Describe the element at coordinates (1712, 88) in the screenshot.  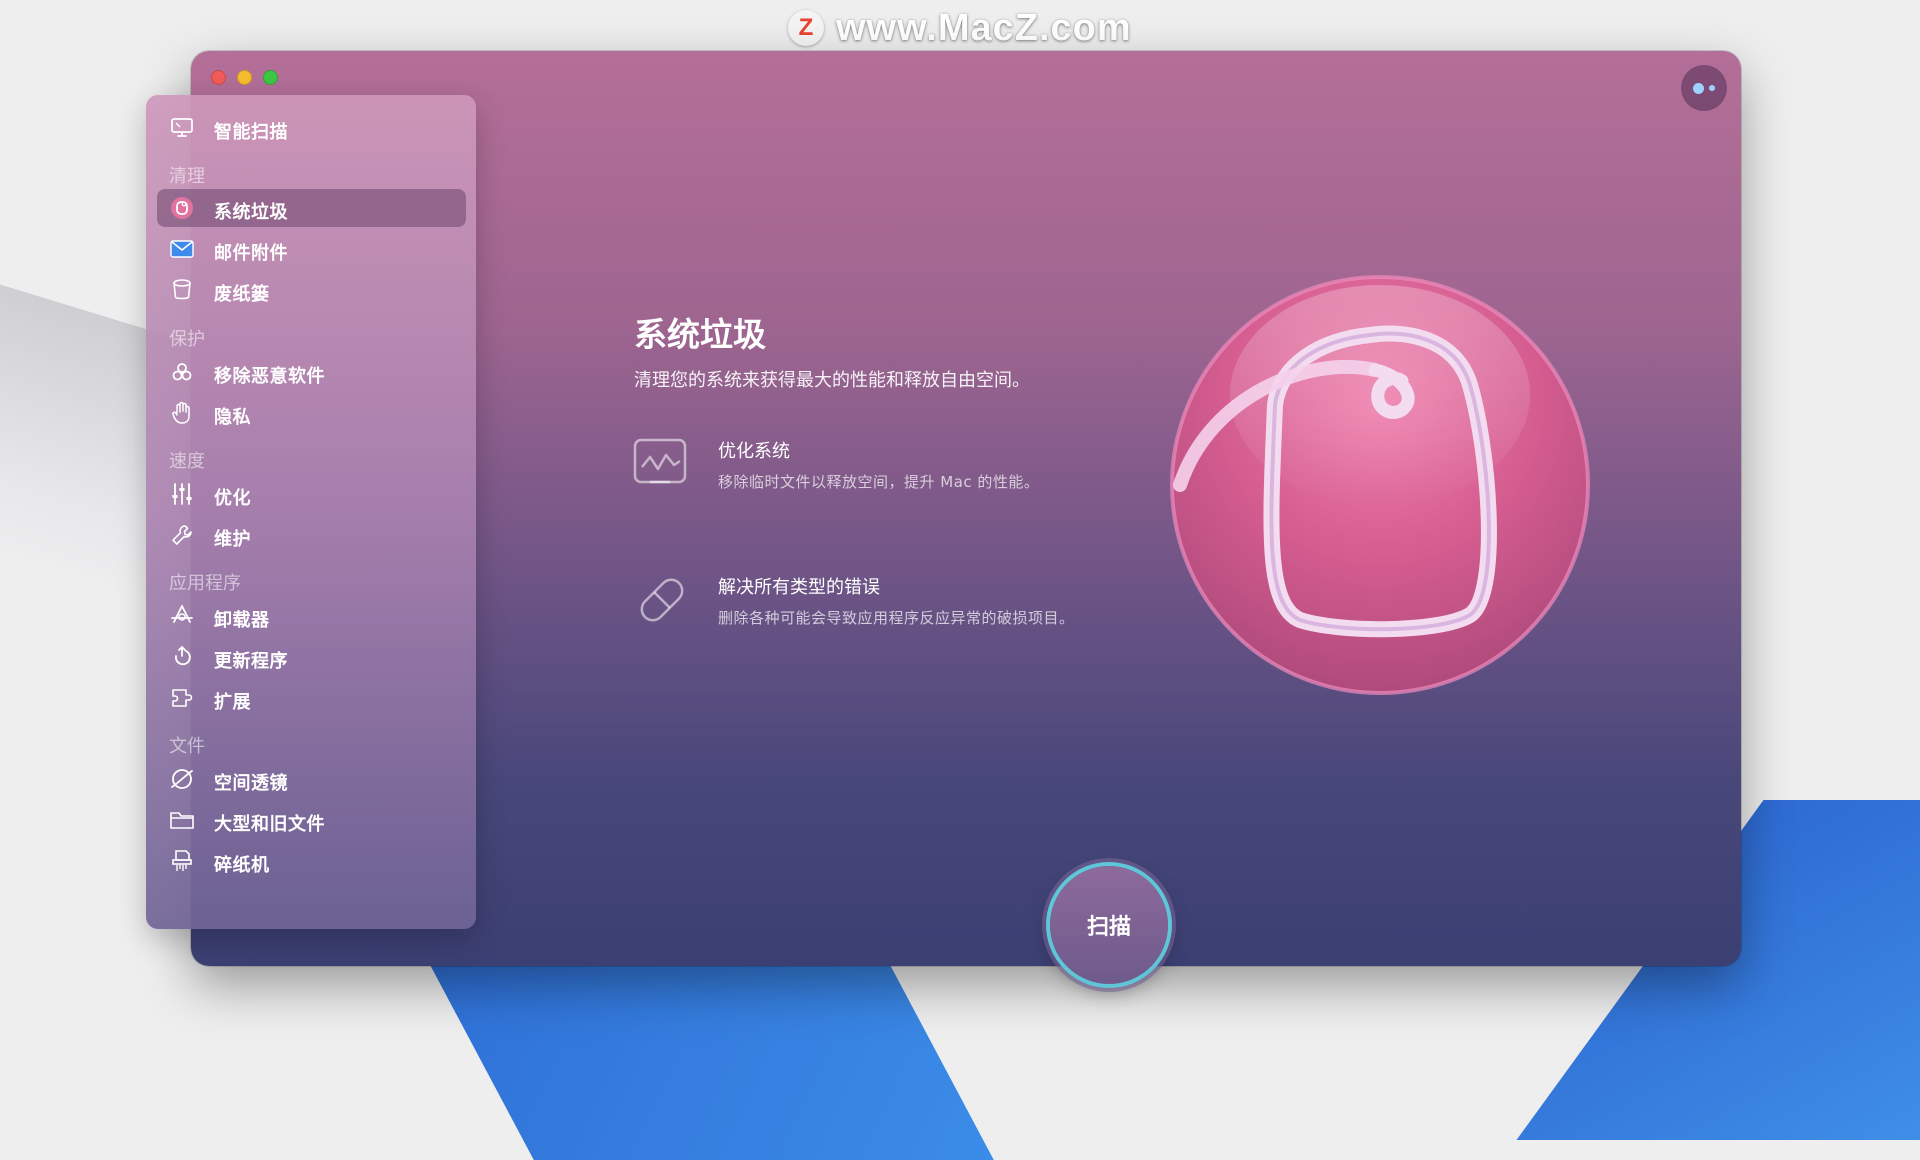
I see `assistant-dot-small-icon` at that location.